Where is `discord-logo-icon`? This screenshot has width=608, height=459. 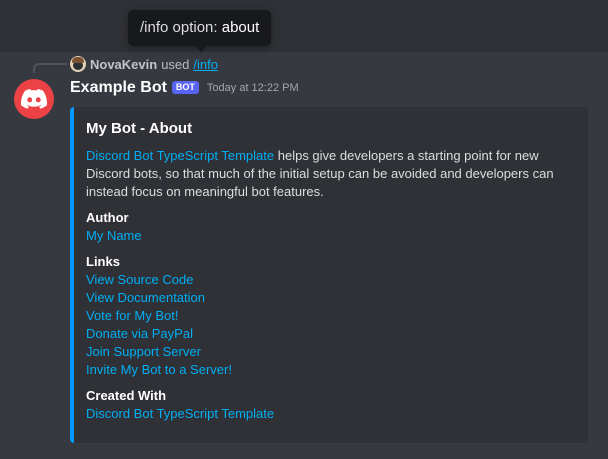 discord-logo-icon is located at coordinates (34, 99).